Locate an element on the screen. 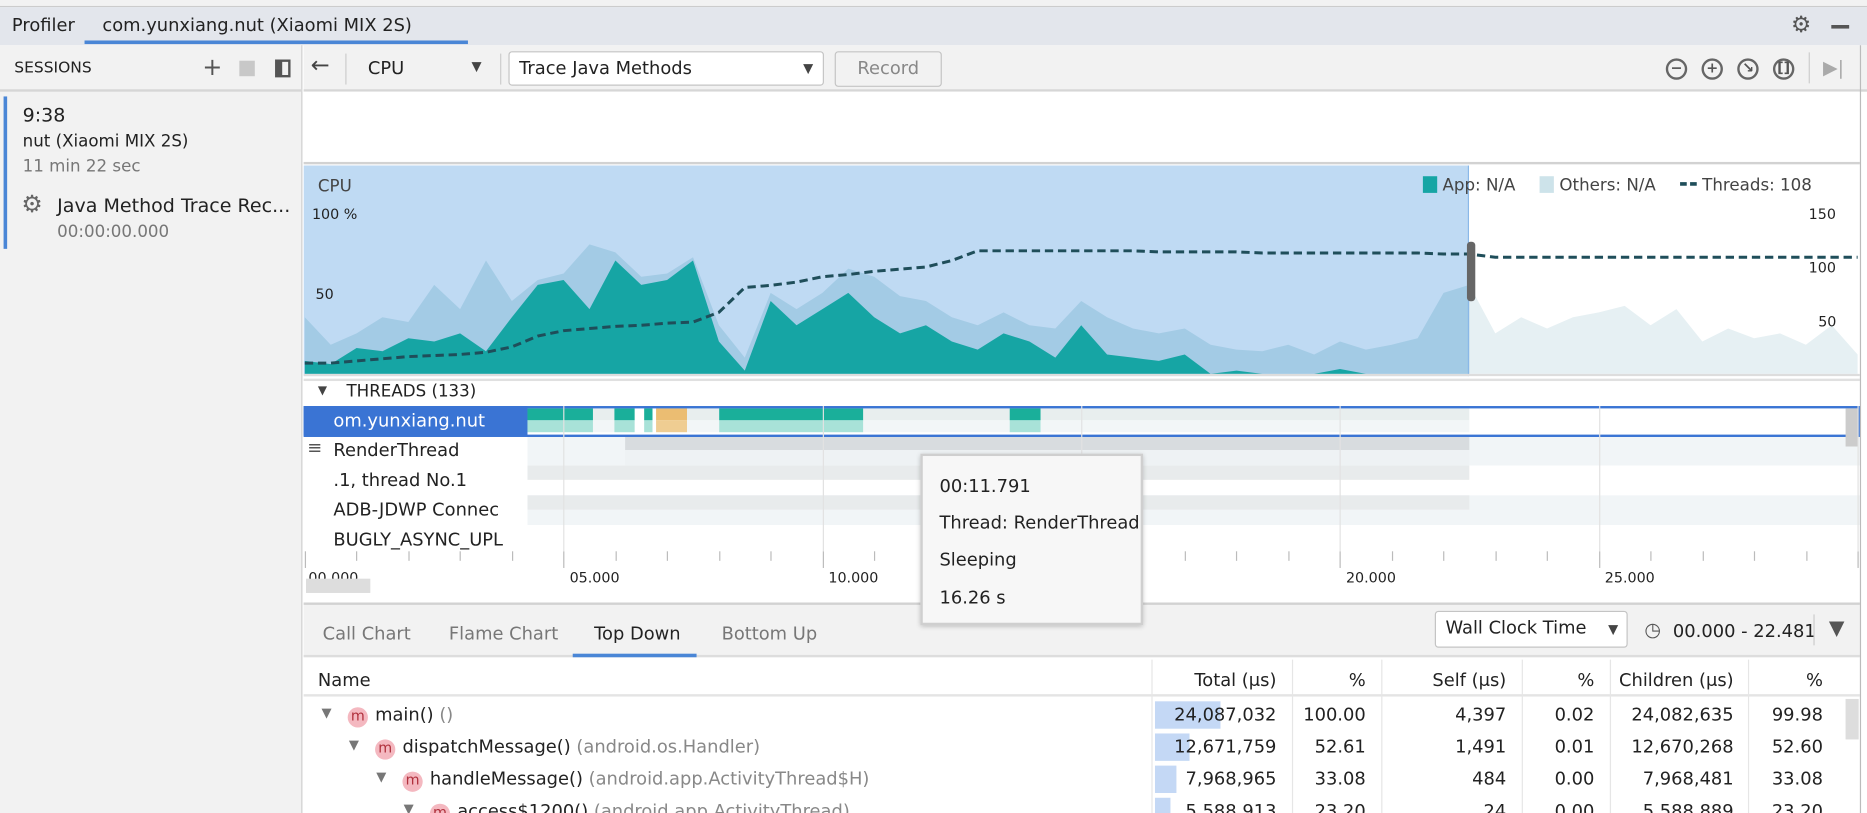 This screenshot has height=813, width=1867. cell-sp: 0.02 is located at coordinates (1574, 714).